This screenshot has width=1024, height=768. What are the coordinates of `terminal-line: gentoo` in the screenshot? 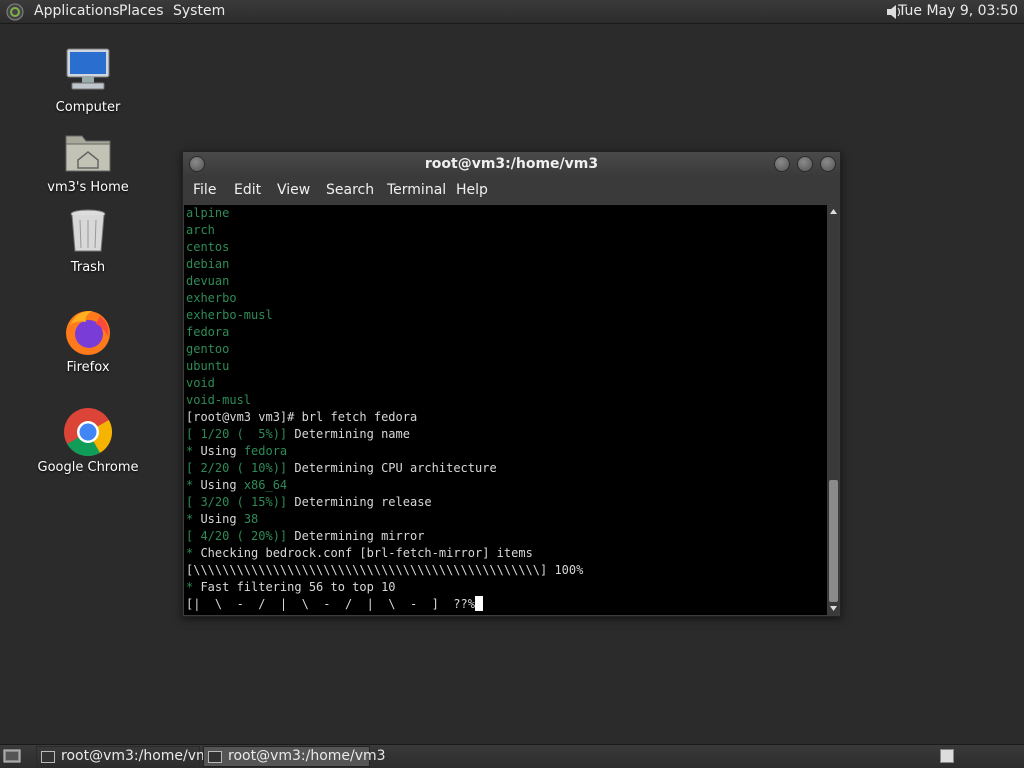 It's located at (207, 349).